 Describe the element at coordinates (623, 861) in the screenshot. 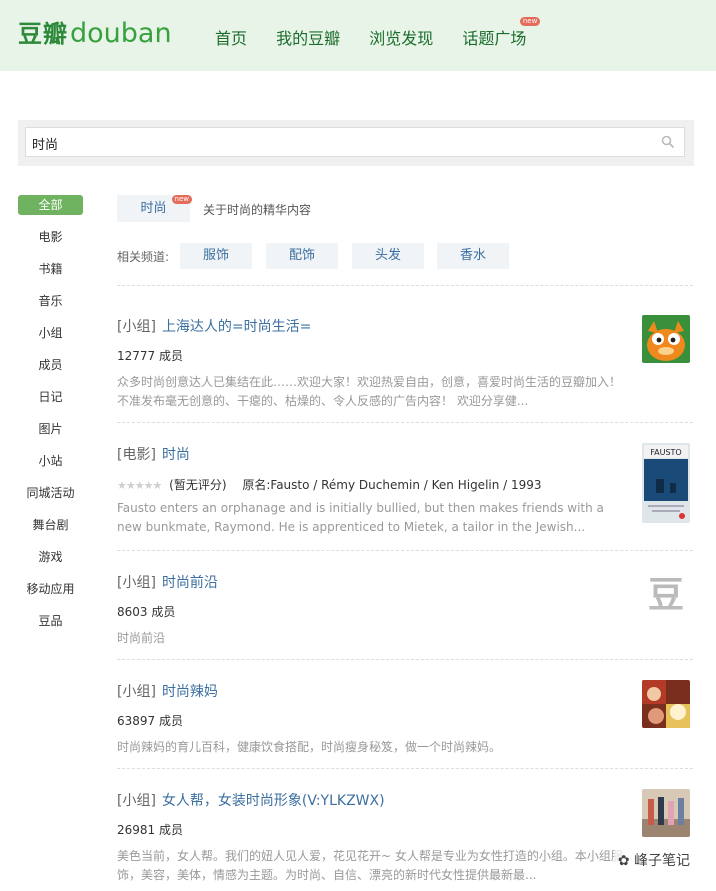

I see `wechat-icon: ✿` at that location.